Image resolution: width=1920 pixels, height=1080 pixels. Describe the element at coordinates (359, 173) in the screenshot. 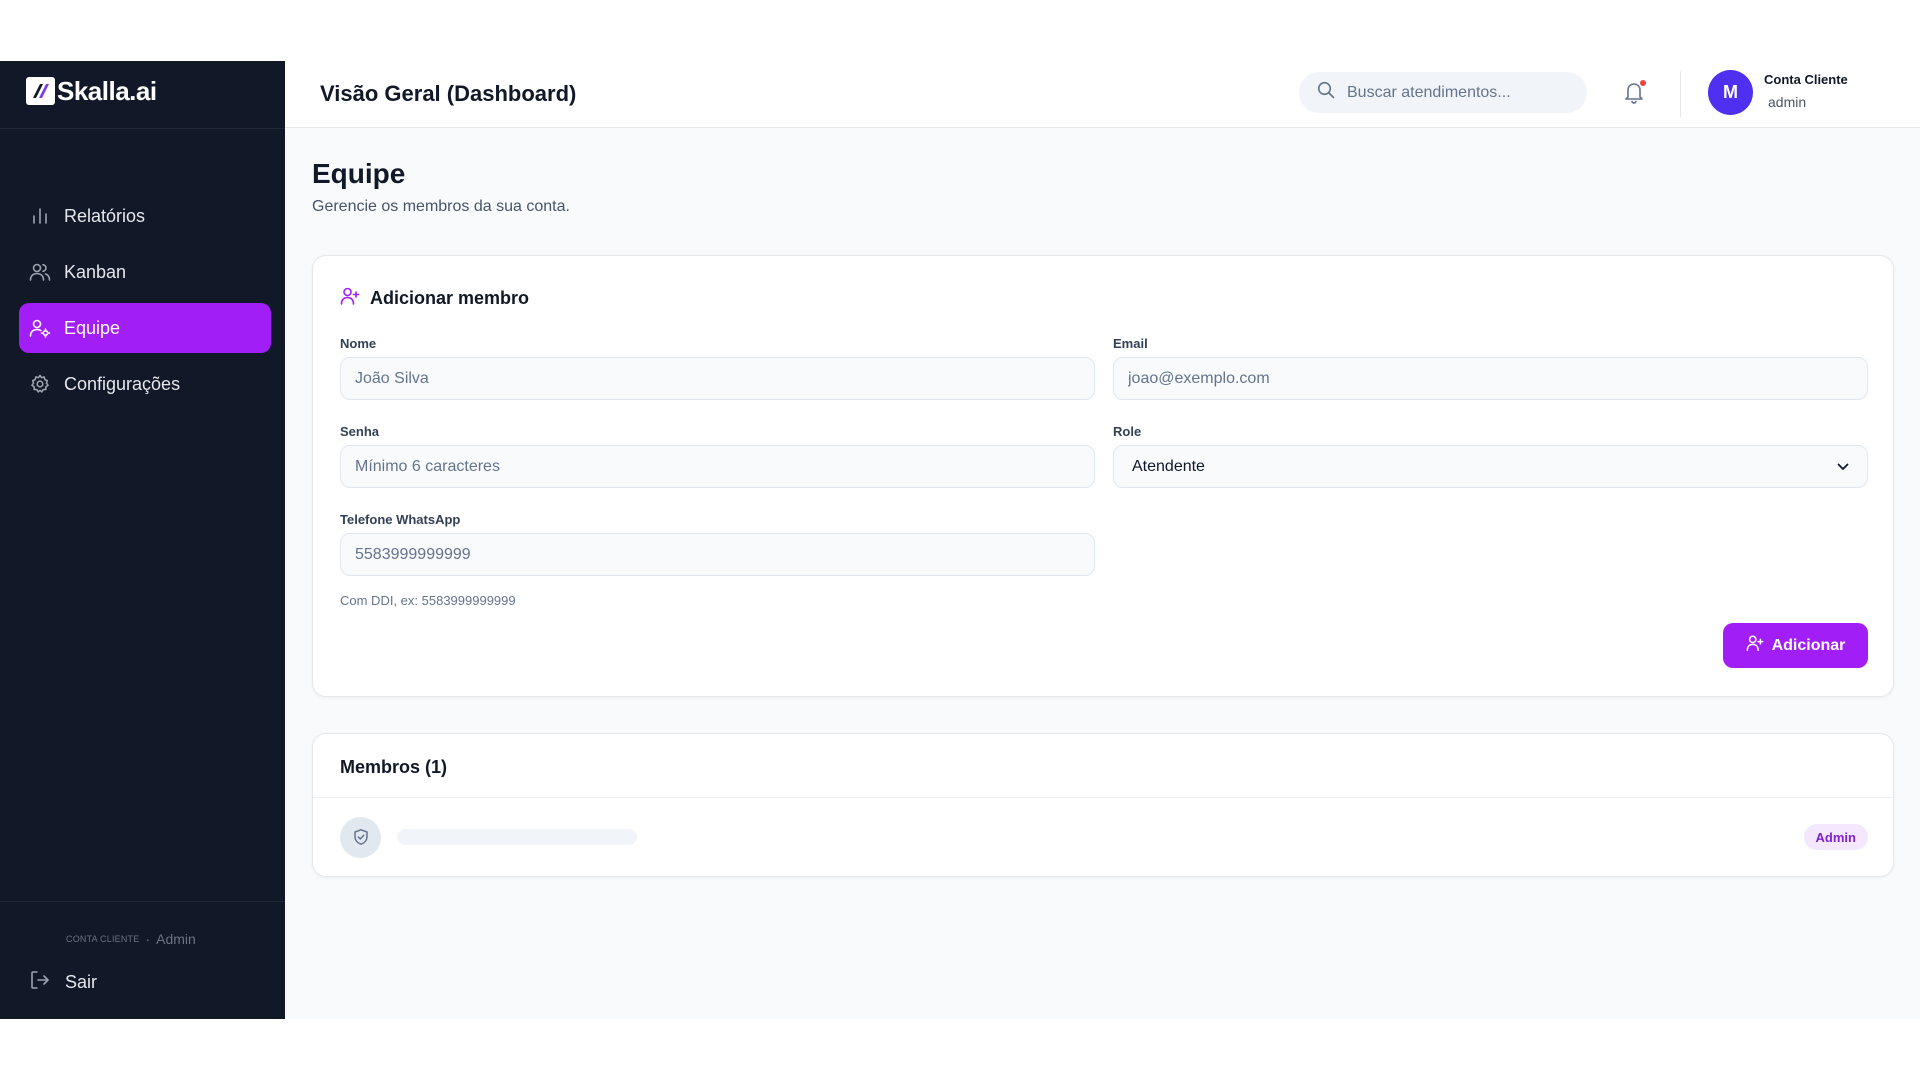

I see `page-title: Equipe` at that location.